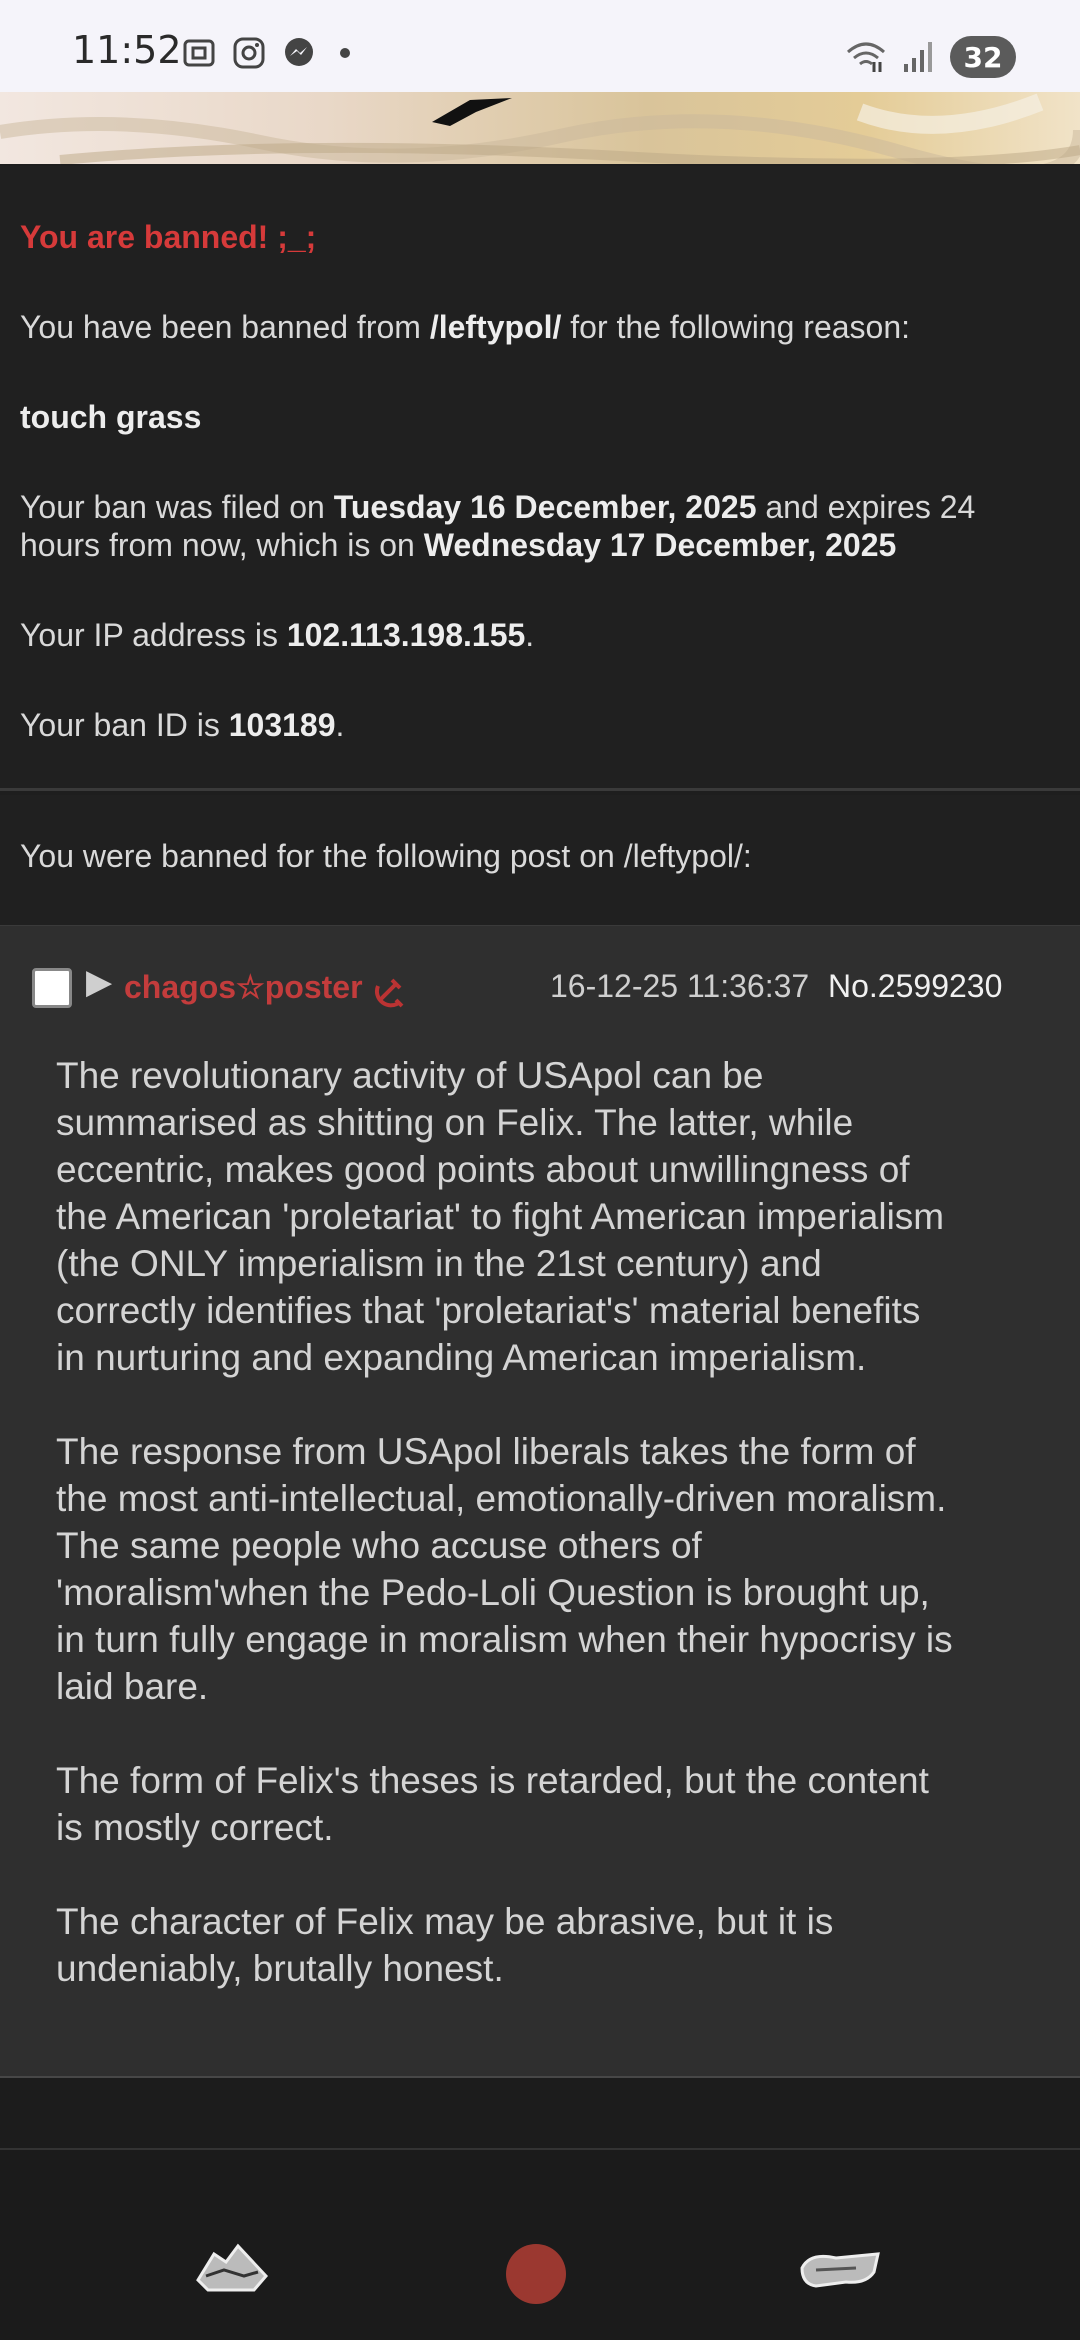  I want to click on instagram-icon, so click(249, 53).